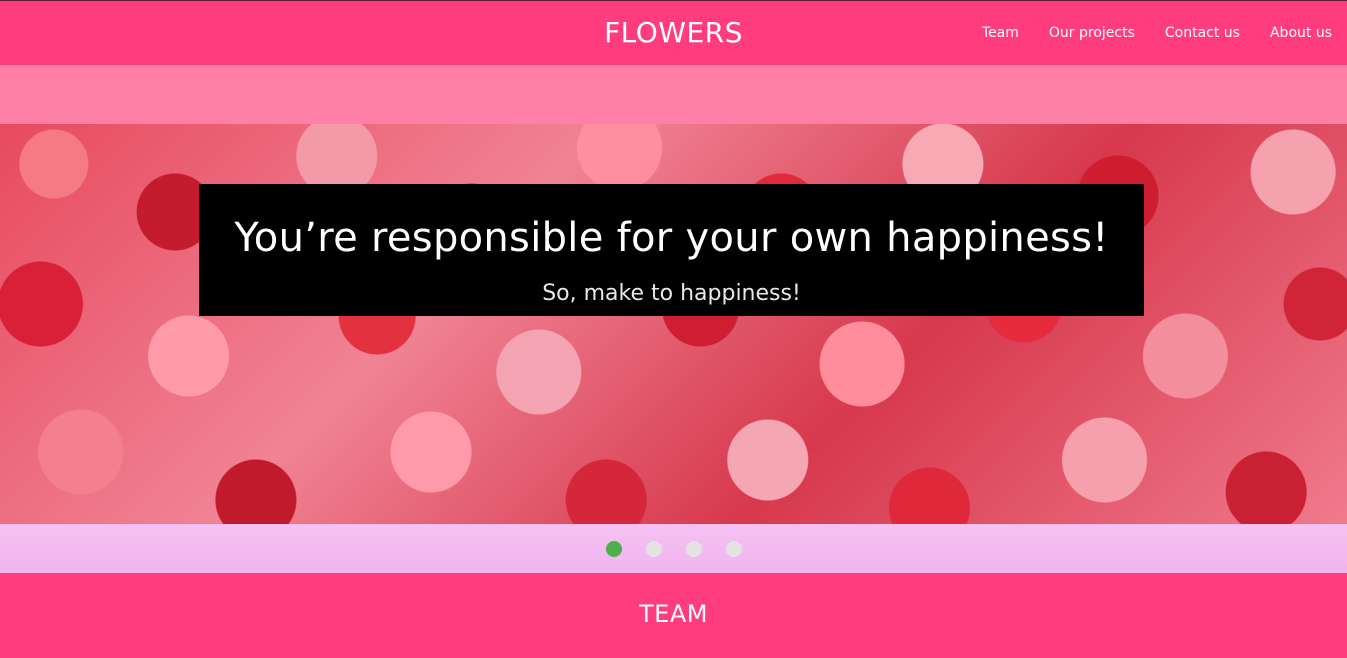  I want to click on header-spacer-band, so click(673, 94).